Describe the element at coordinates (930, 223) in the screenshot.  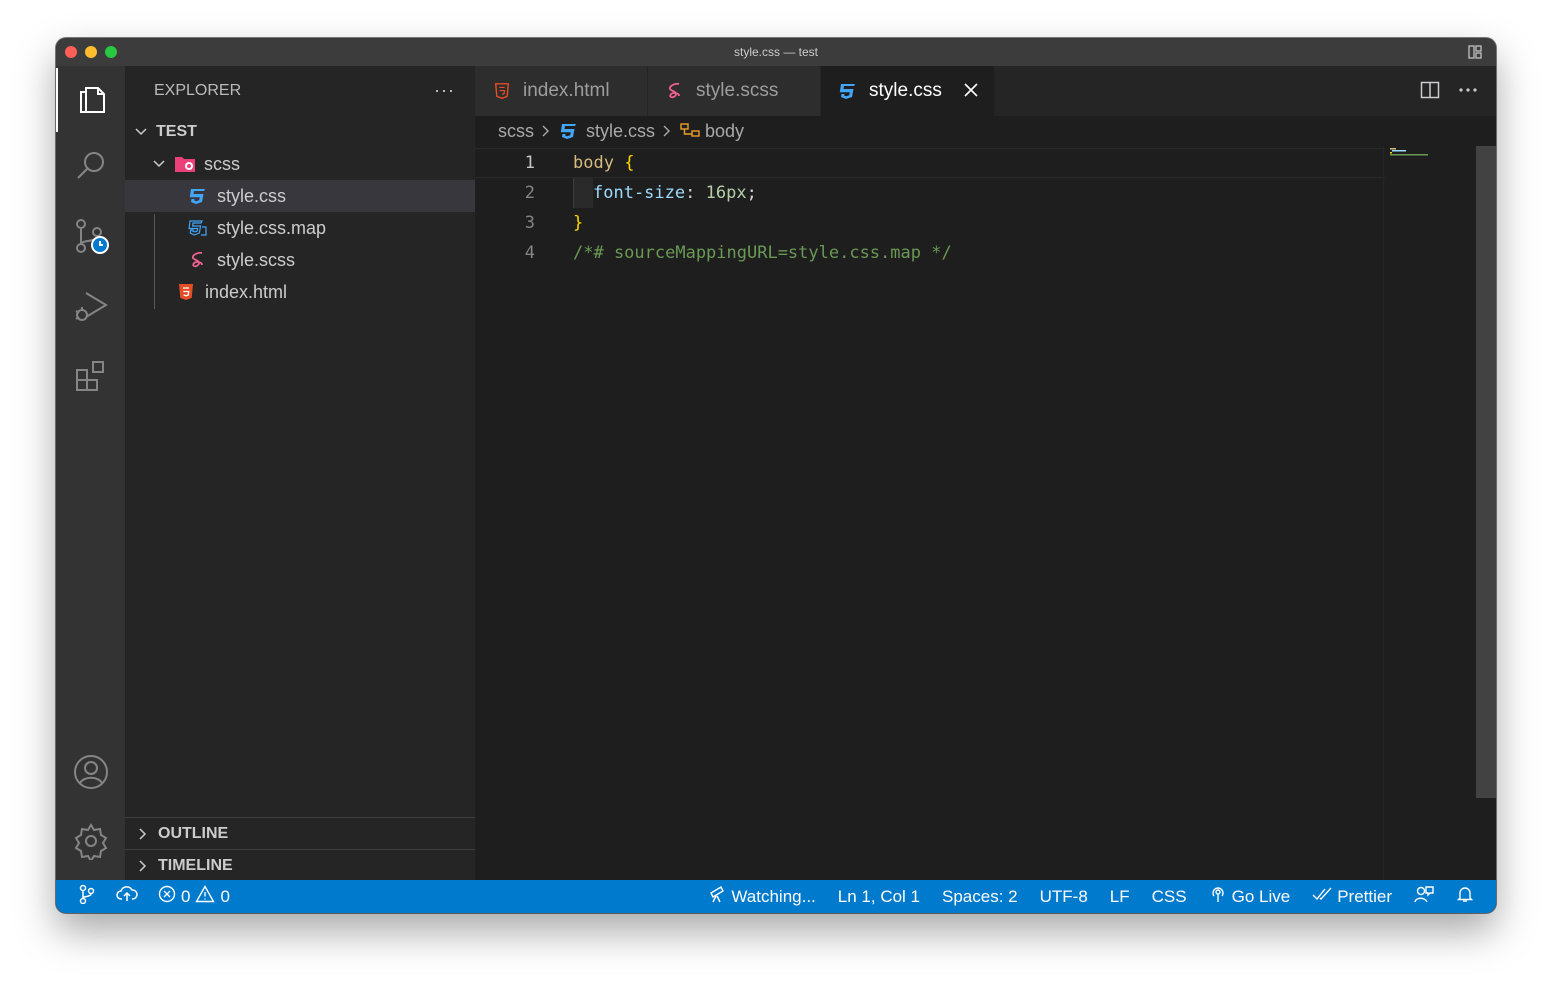
I see `code-line: 3 }` at that location.